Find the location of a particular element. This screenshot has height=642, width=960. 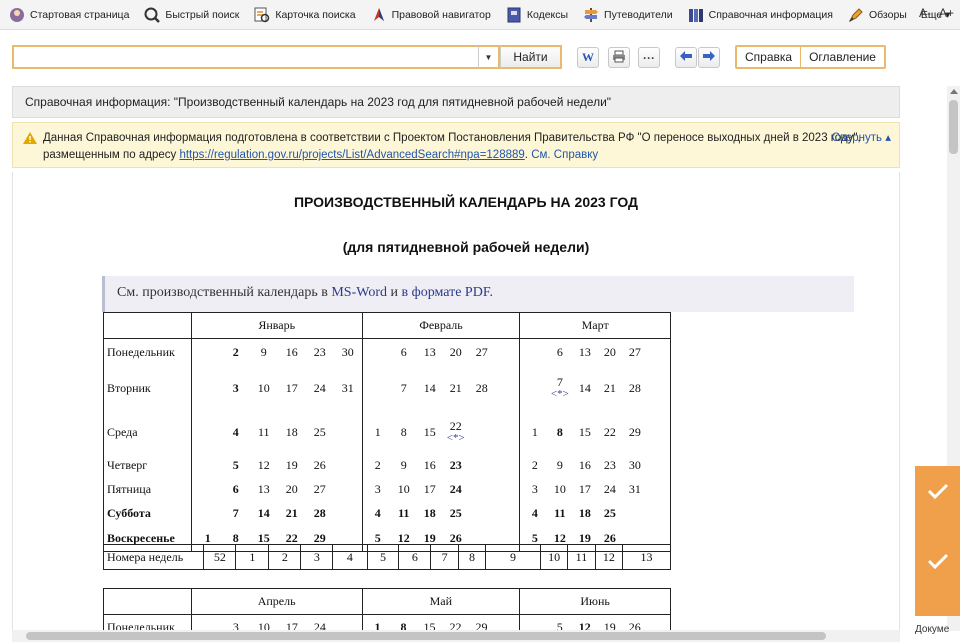

calendar-day: 20 is located at coordinates (291, 488).